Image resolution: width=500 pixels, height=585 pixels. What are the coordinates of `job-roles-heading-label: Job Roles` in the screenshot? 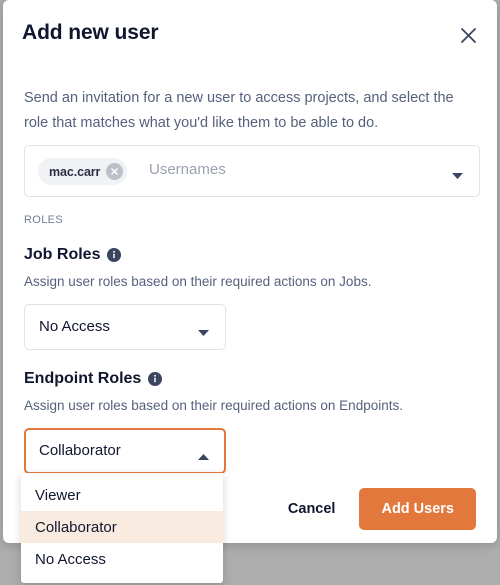 It's located at (62, 254).